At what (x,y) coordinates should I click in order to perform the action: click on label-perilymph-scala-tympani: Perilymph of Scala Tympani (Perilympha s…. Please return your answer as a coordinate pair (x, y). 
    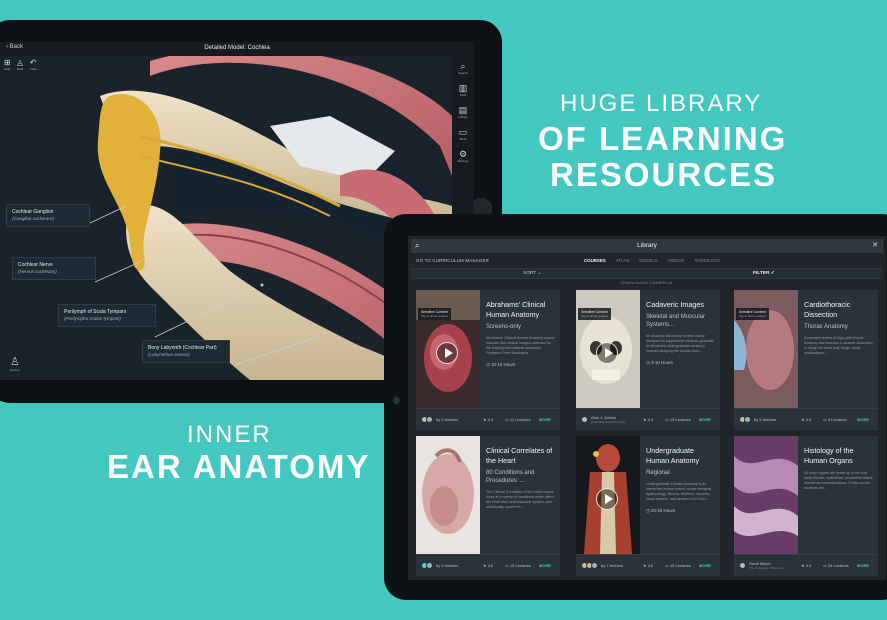
    Looking at the image, I should click on (107, 315).